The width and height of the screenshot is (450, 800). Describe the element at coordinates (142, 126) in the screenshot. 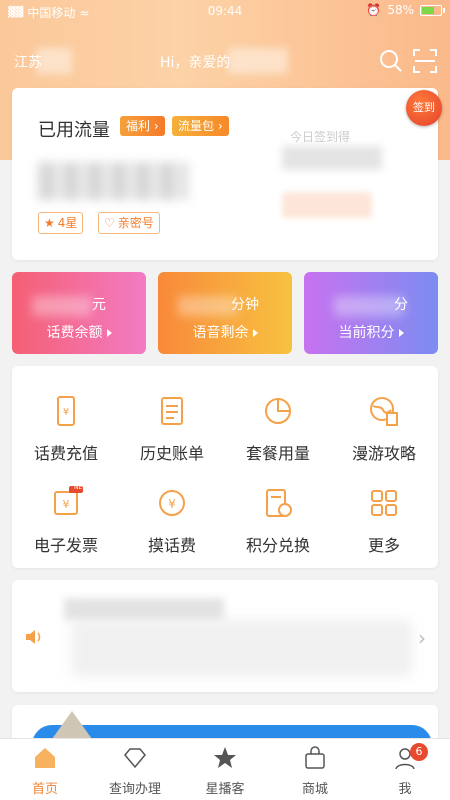

I see `welfare-tag: 福利 ›` at that location.